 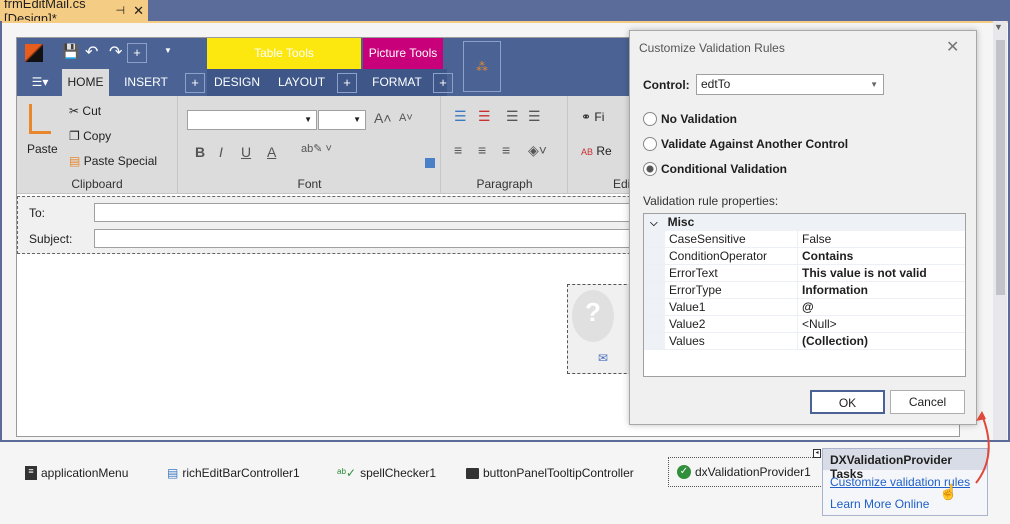 I want to click on tab-layout: LAYOUT, so click(x=301, y=82).